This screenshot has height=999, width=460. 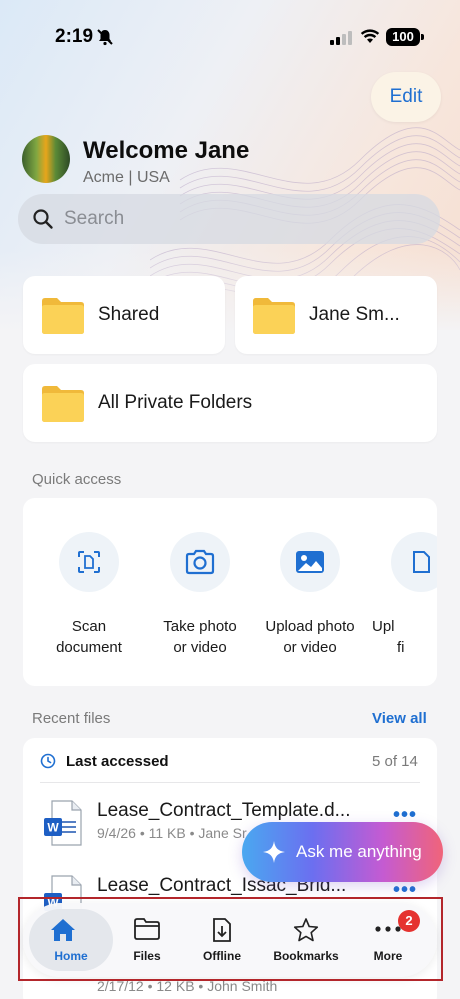 I want to click on qa-label: Upload photo or video, so click(x=310, y=637).